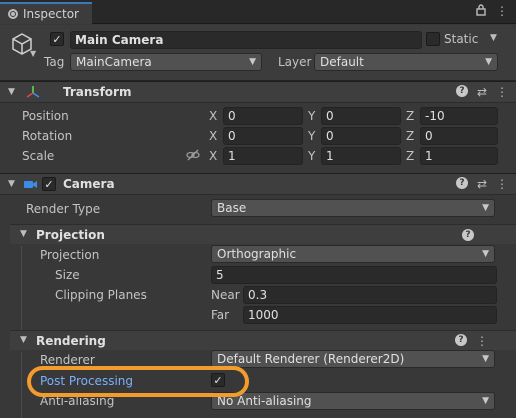 The width and height of the screenshot is (516, 418). What do you see at coordinates (33, 93) in the screenshot?
I see `transform-axes-icon` at bounding box center [33, 93].